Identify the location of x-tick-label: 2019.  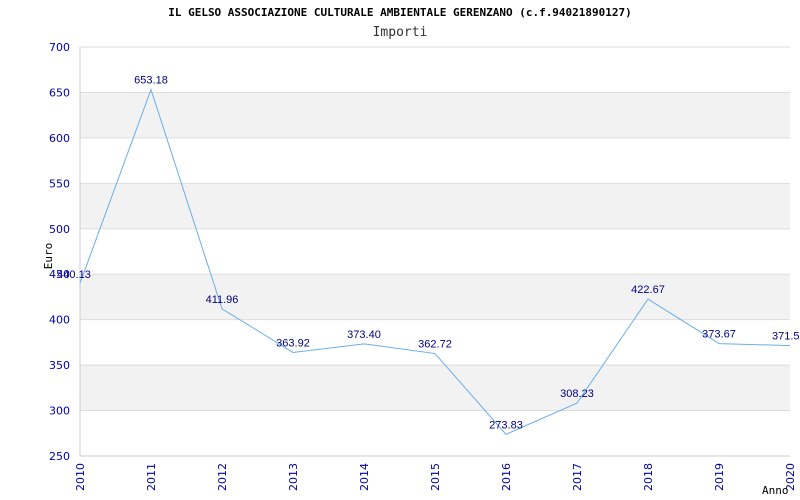
(719, 477).